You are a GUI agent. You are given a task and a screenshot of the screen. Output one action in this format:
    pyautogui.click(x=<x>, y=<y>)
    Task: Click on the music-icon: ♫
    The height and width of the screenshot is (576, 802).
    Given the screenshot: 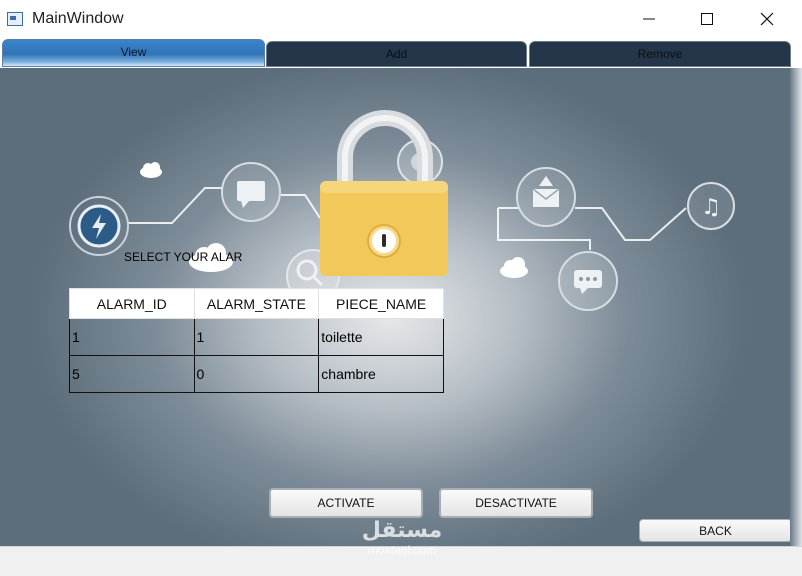 What is the action you would take?
    pyautogui.click(x=711, y=206)
    